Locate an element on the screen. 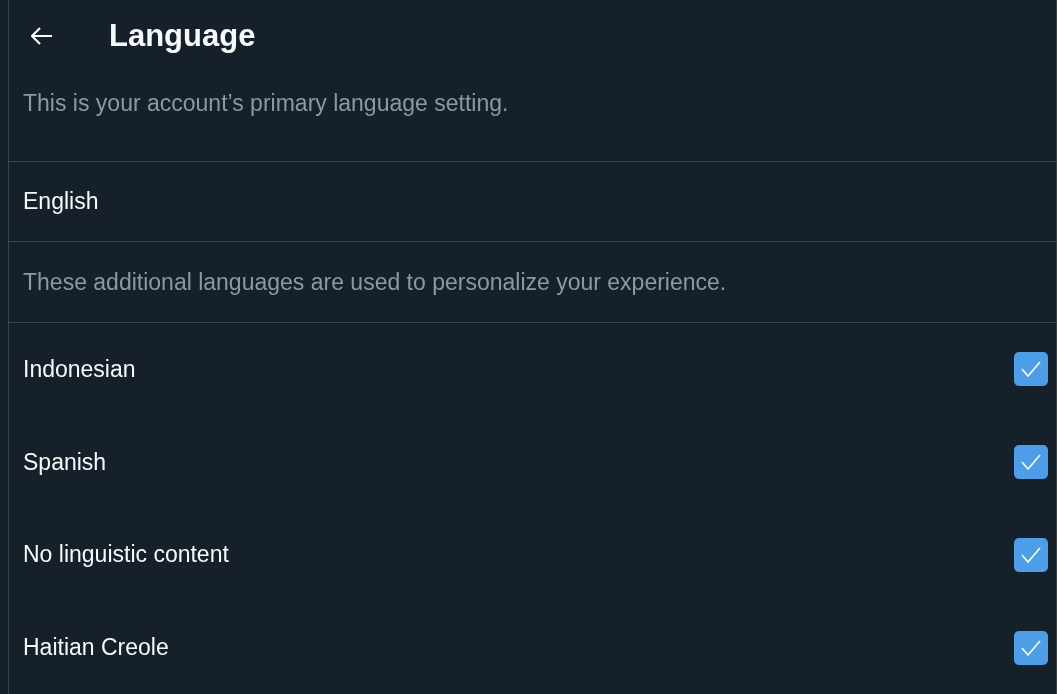 The image size is (1057, 694). back-arrow-icon is located at coordinates (42, 35).